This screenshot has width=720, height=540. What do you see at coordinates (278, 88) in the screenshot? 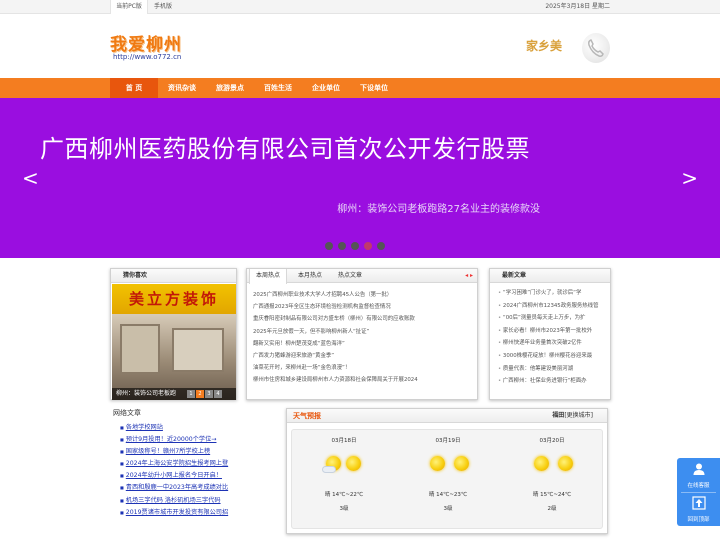
I see `nav-life: 百姓生活` at bounding box center [278, 88].